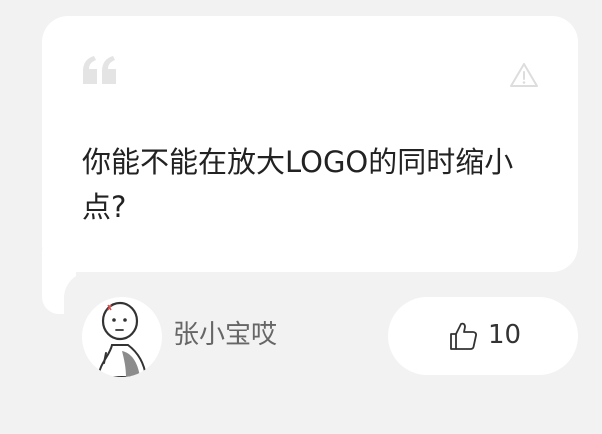 This screenshot has height=434, width=602. What do you see at coordinates (483, 336) in the screenshot?
I see `like-button: 10` at bounding box center [483, 336].